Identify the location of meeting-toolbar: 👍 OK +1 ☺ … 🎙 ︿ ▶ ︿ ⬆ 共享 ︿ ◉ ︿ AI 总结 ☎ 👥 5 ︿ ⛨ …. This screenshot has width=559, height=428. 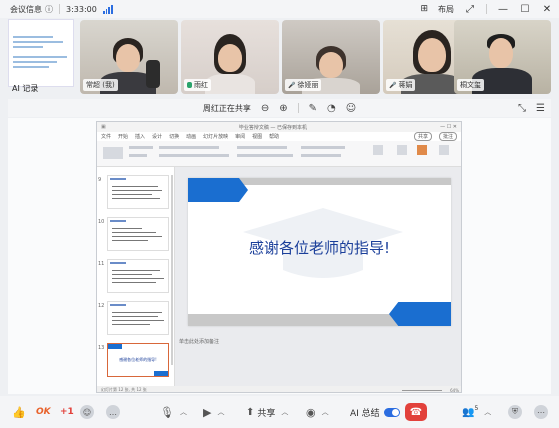
(279, 412).